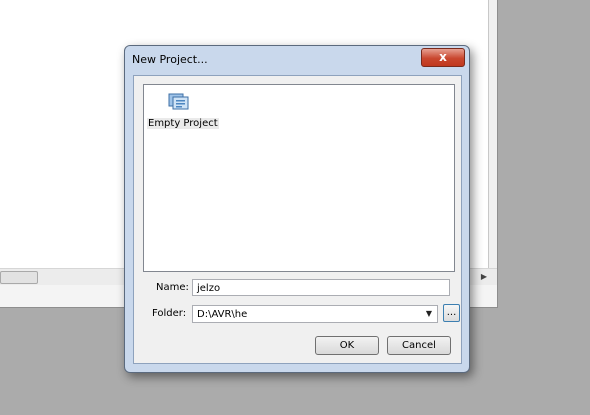 This screenshot has height=415, width=590. I want to click on cancel-button: Cancel, so click(419, 345).